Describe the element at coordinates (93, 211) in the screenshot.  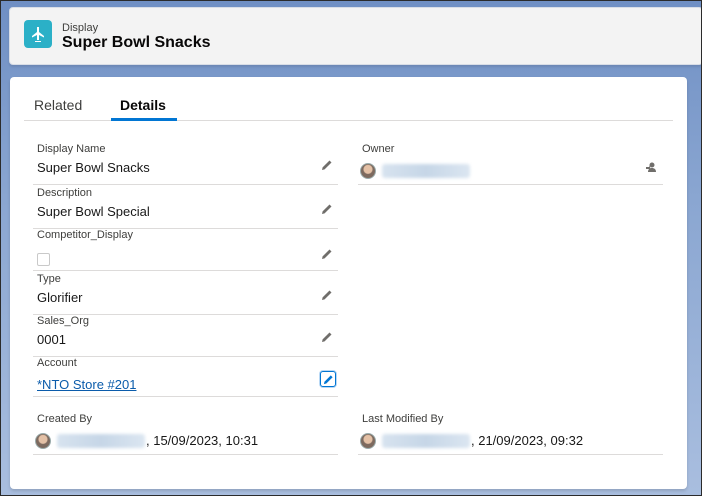
I see `field-value: Super Bowl Special` at that location.